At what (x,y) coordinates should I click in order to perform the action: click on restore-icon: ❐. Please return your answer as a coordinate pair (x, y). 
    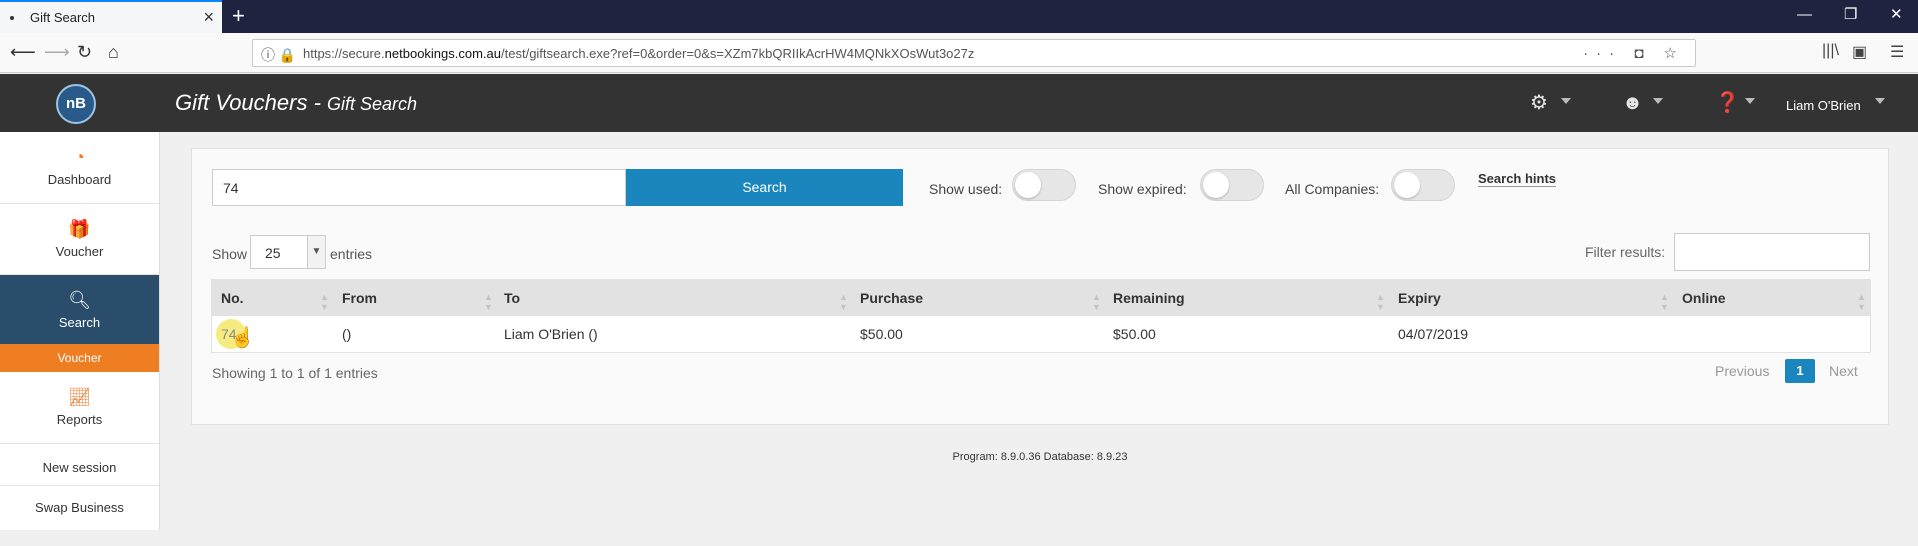
    Looking at the image, I should click on (1850, 15).